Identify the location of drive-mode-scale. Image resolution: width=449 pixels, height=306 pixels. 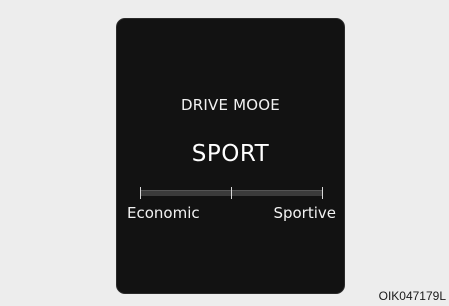
(231, 193).